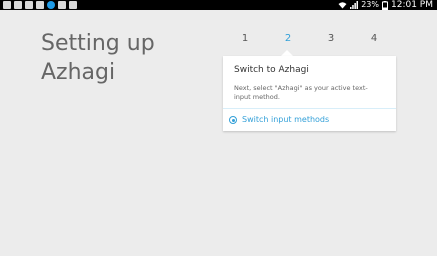 This screenshot has height=256, width=437. I want to click on page-title: Setting up Azhagi, so click(128, 58).